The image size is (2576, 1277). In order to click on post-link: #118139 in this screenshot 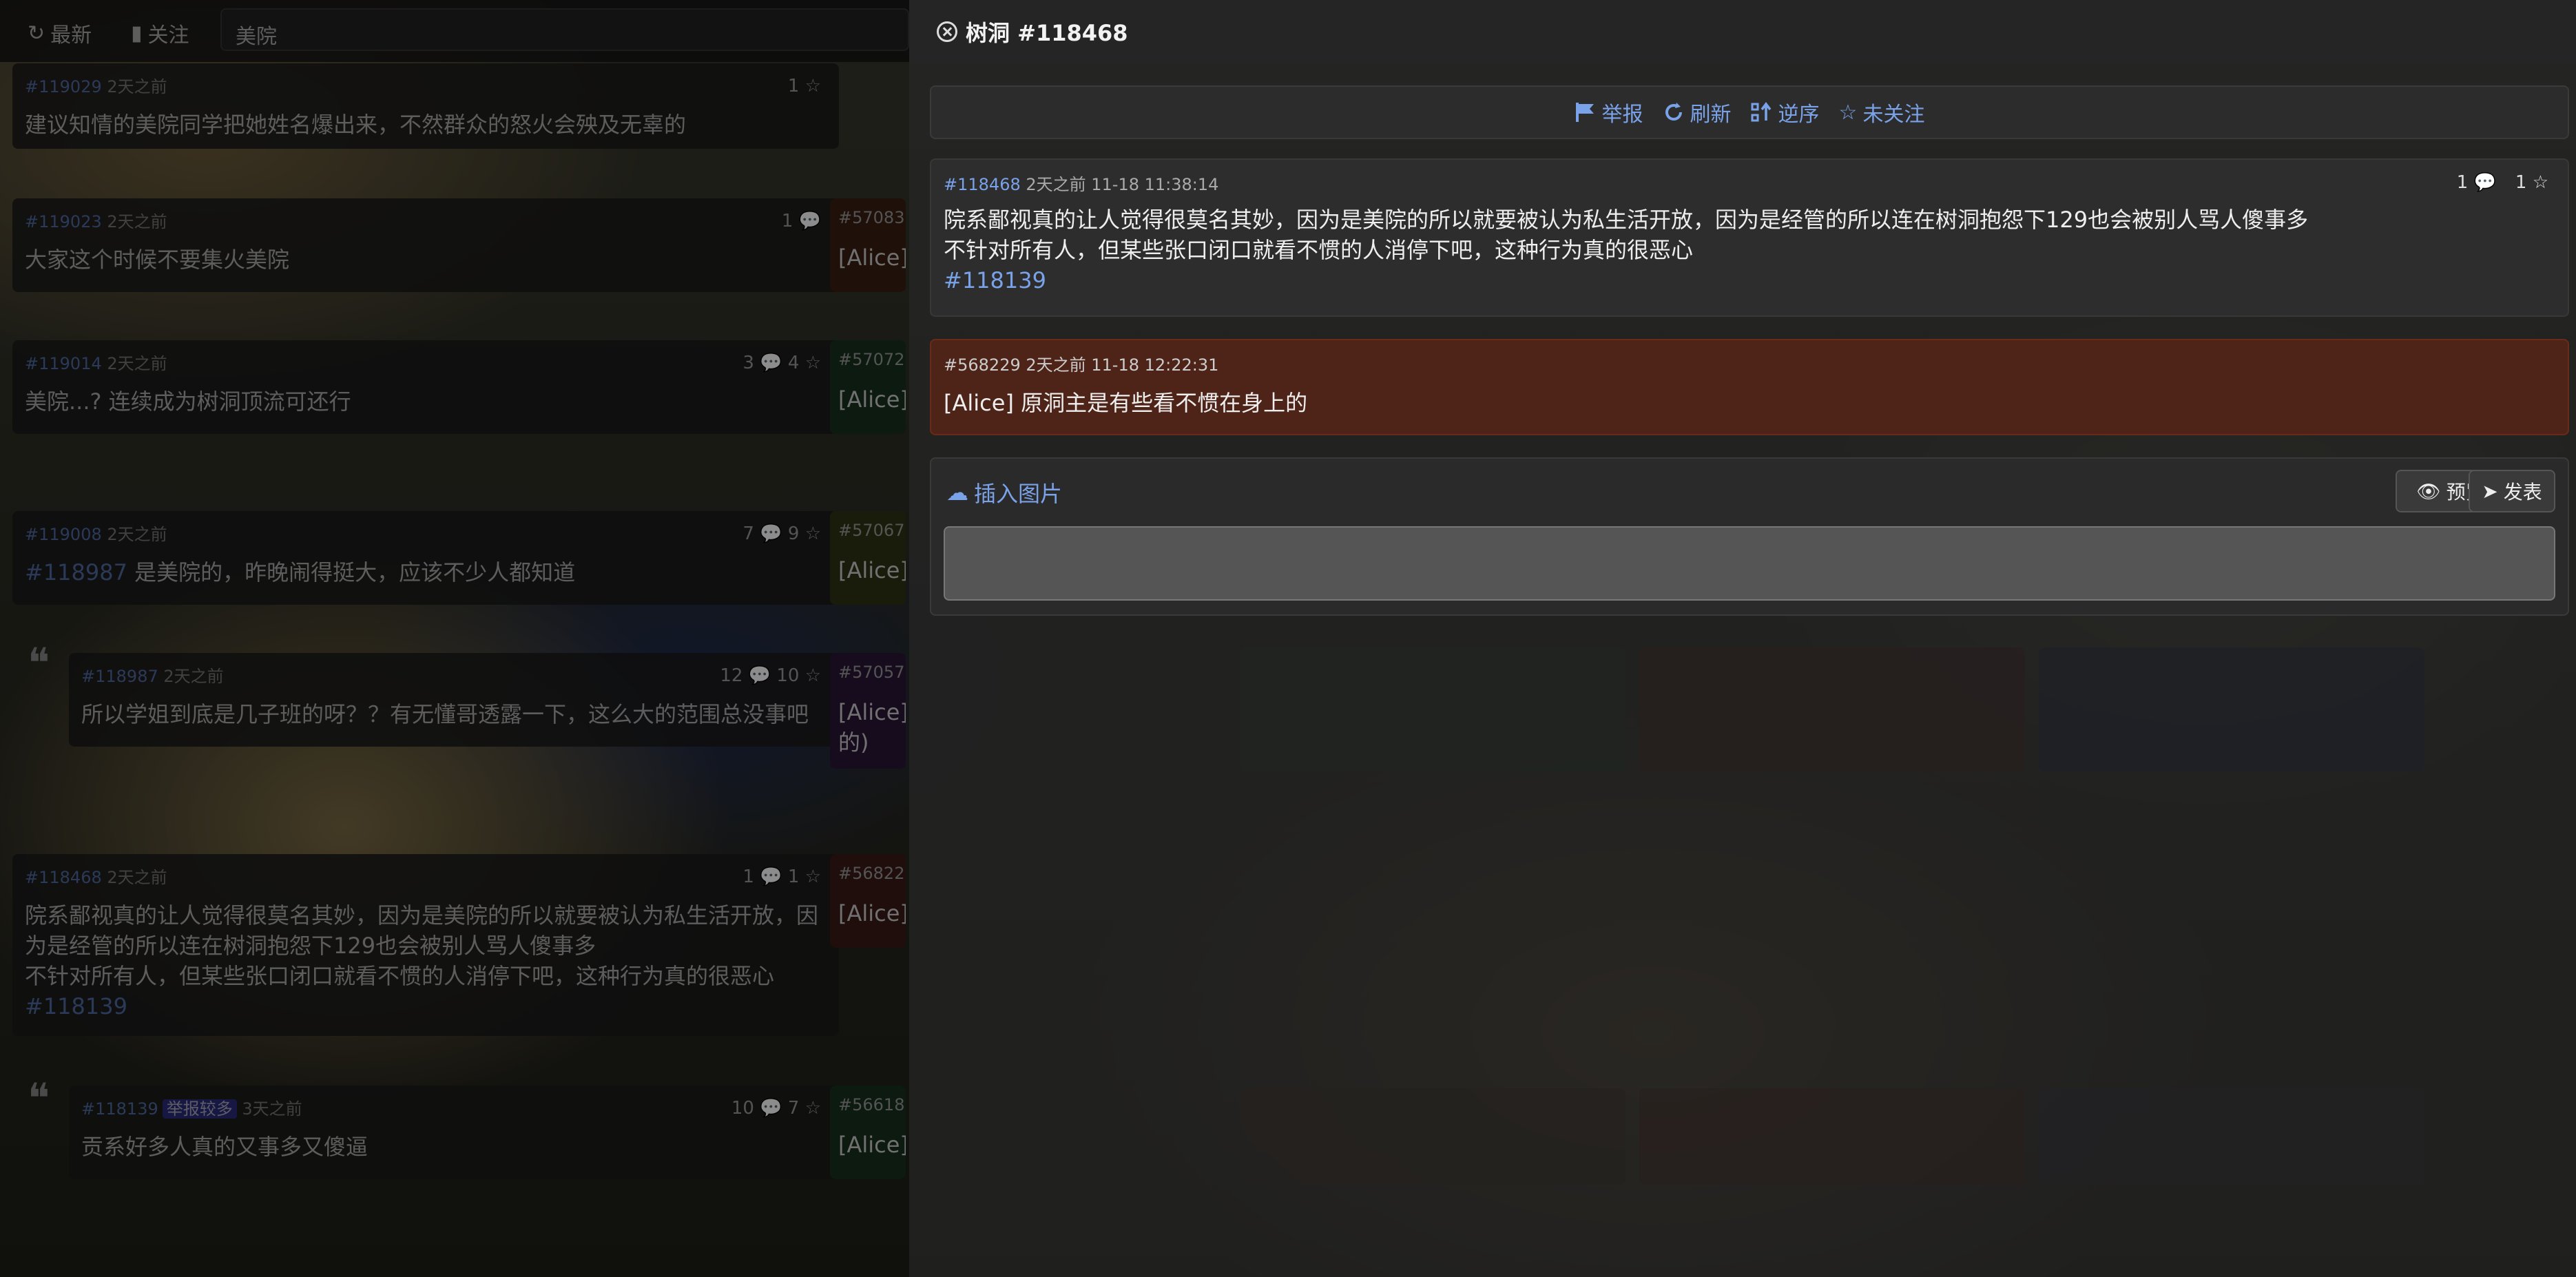, I will do `click(1749, 280)`.